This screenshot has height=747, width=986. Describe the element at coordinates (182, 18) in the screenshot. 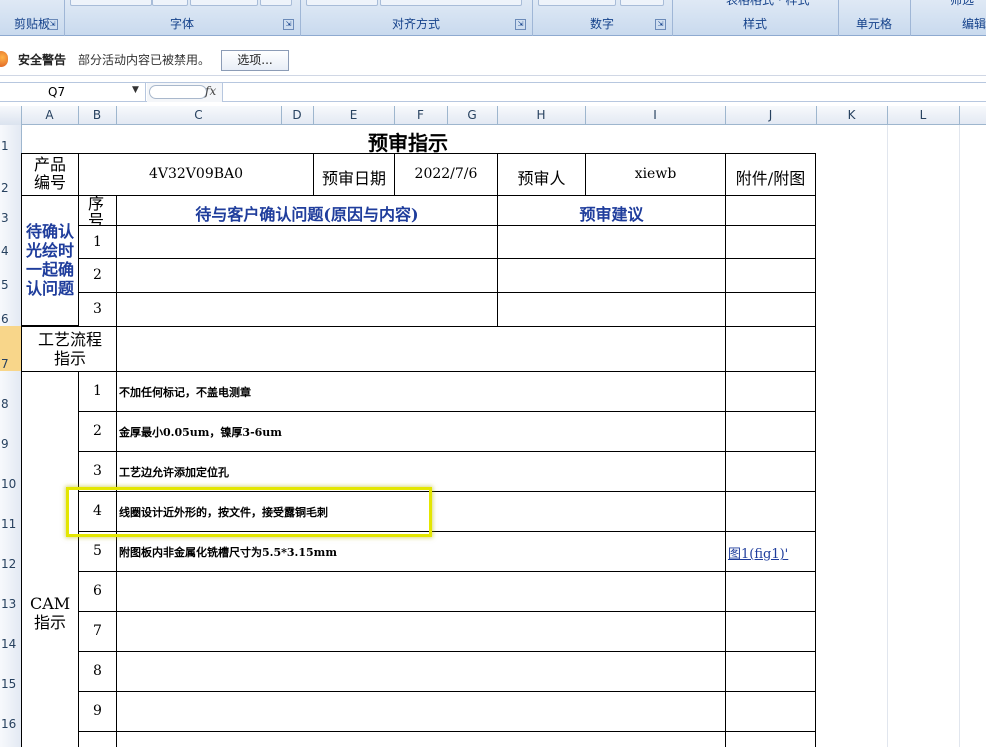

I see `ribbon-group-font: 字体 ⇲` at that location.